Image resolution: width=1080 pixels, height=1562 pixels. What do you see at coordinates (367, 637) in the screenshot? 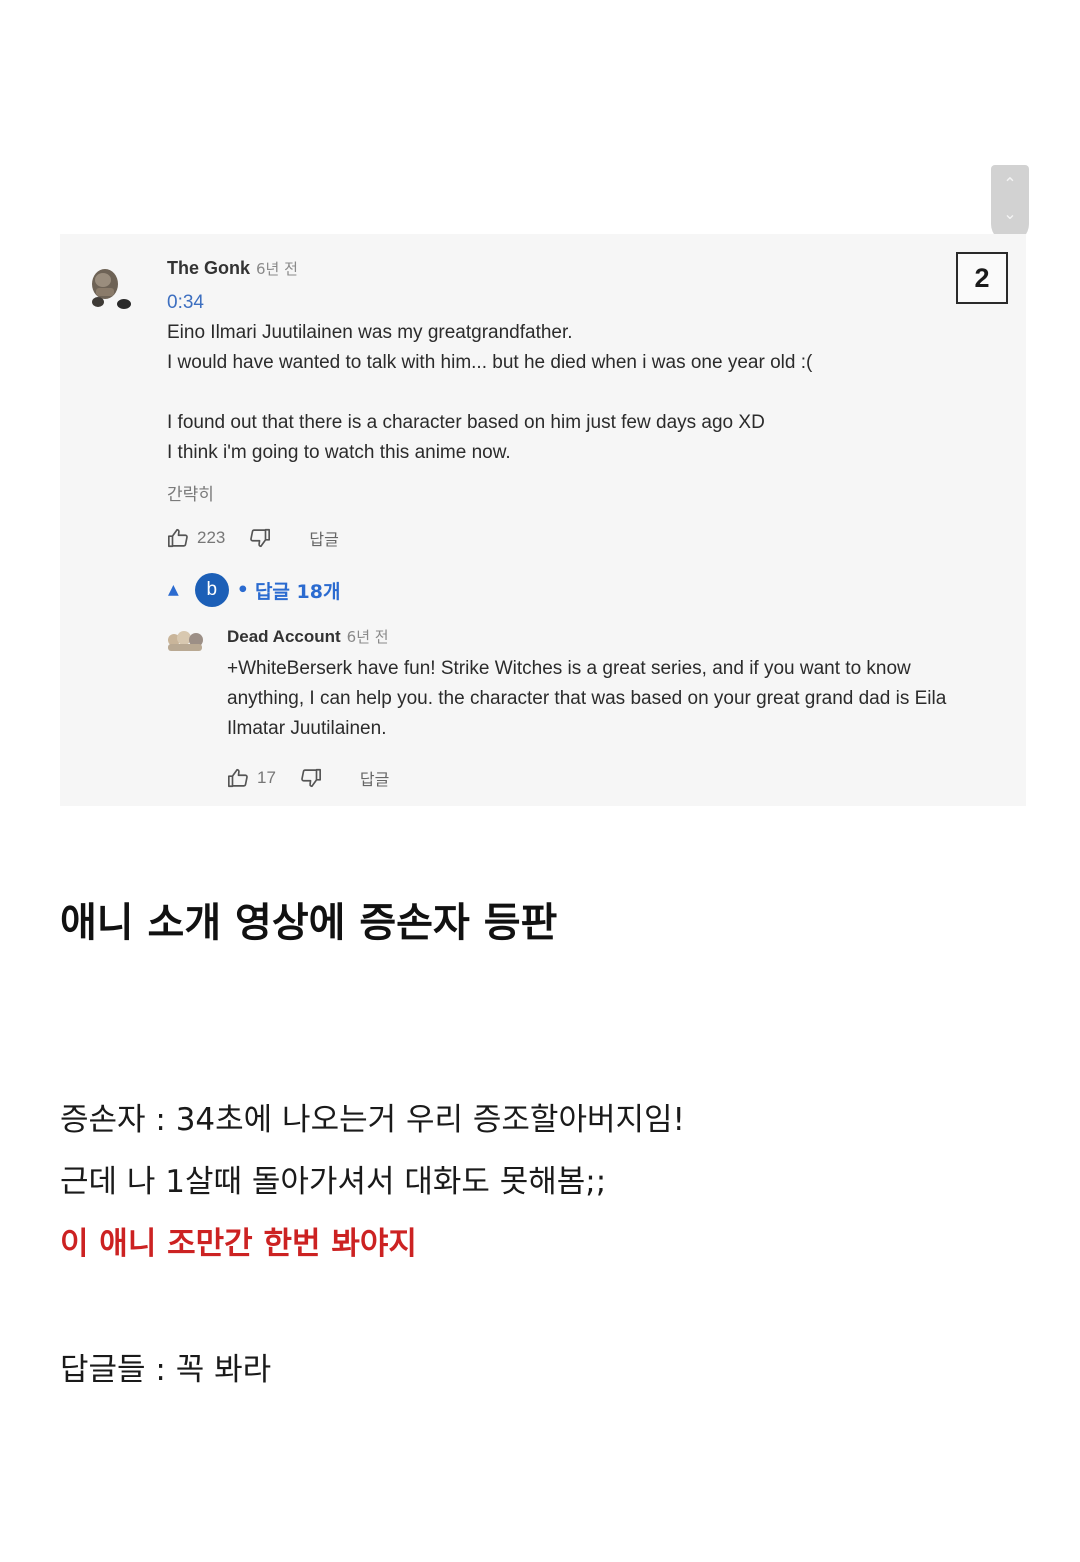
I see `reply-age: 6년 전` at bounding box center [367, 637].